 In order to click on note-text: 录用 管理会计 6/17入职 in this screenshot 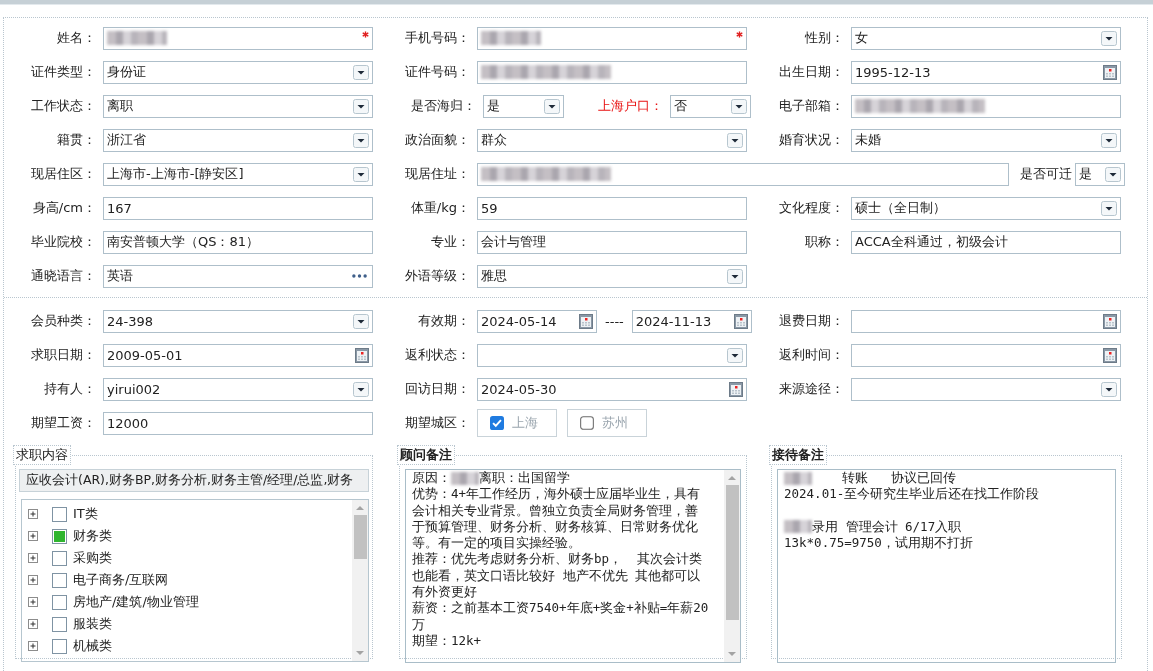, I will do `click(887, 526)`.